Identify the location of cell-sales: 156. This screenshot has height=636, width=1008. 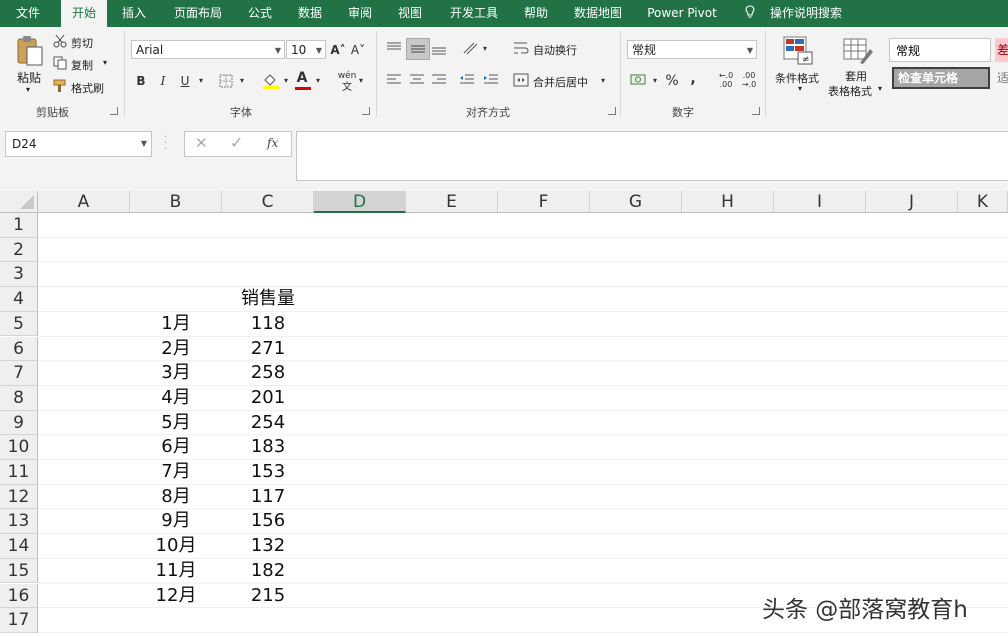
(268, 521).